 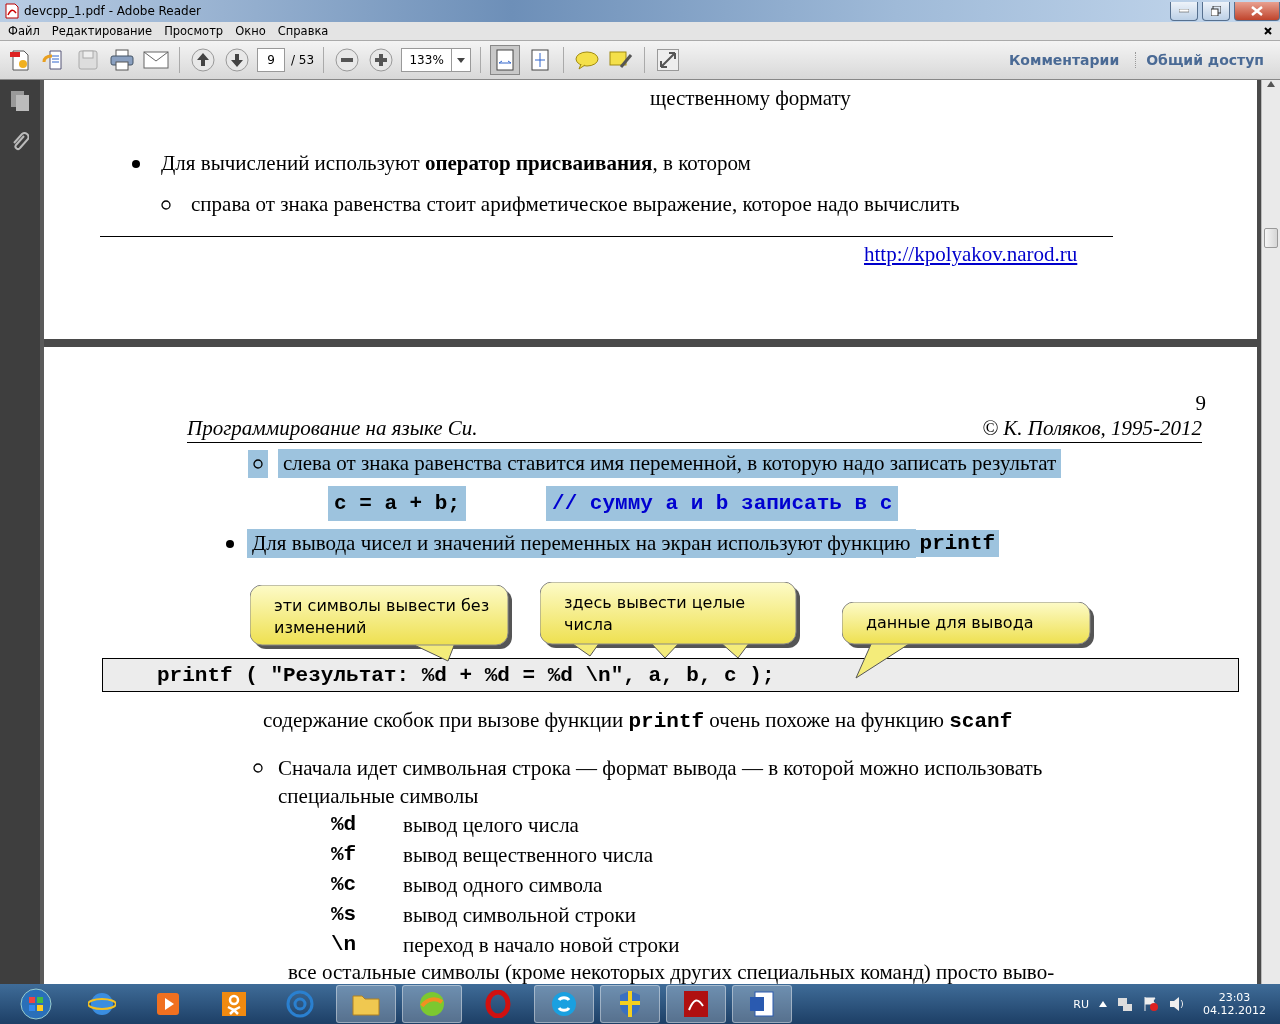 I want to click on bullet-text: слева от знака равенства ставится имя переменной, в которую надо записать результат, so click(x=670, y=463).